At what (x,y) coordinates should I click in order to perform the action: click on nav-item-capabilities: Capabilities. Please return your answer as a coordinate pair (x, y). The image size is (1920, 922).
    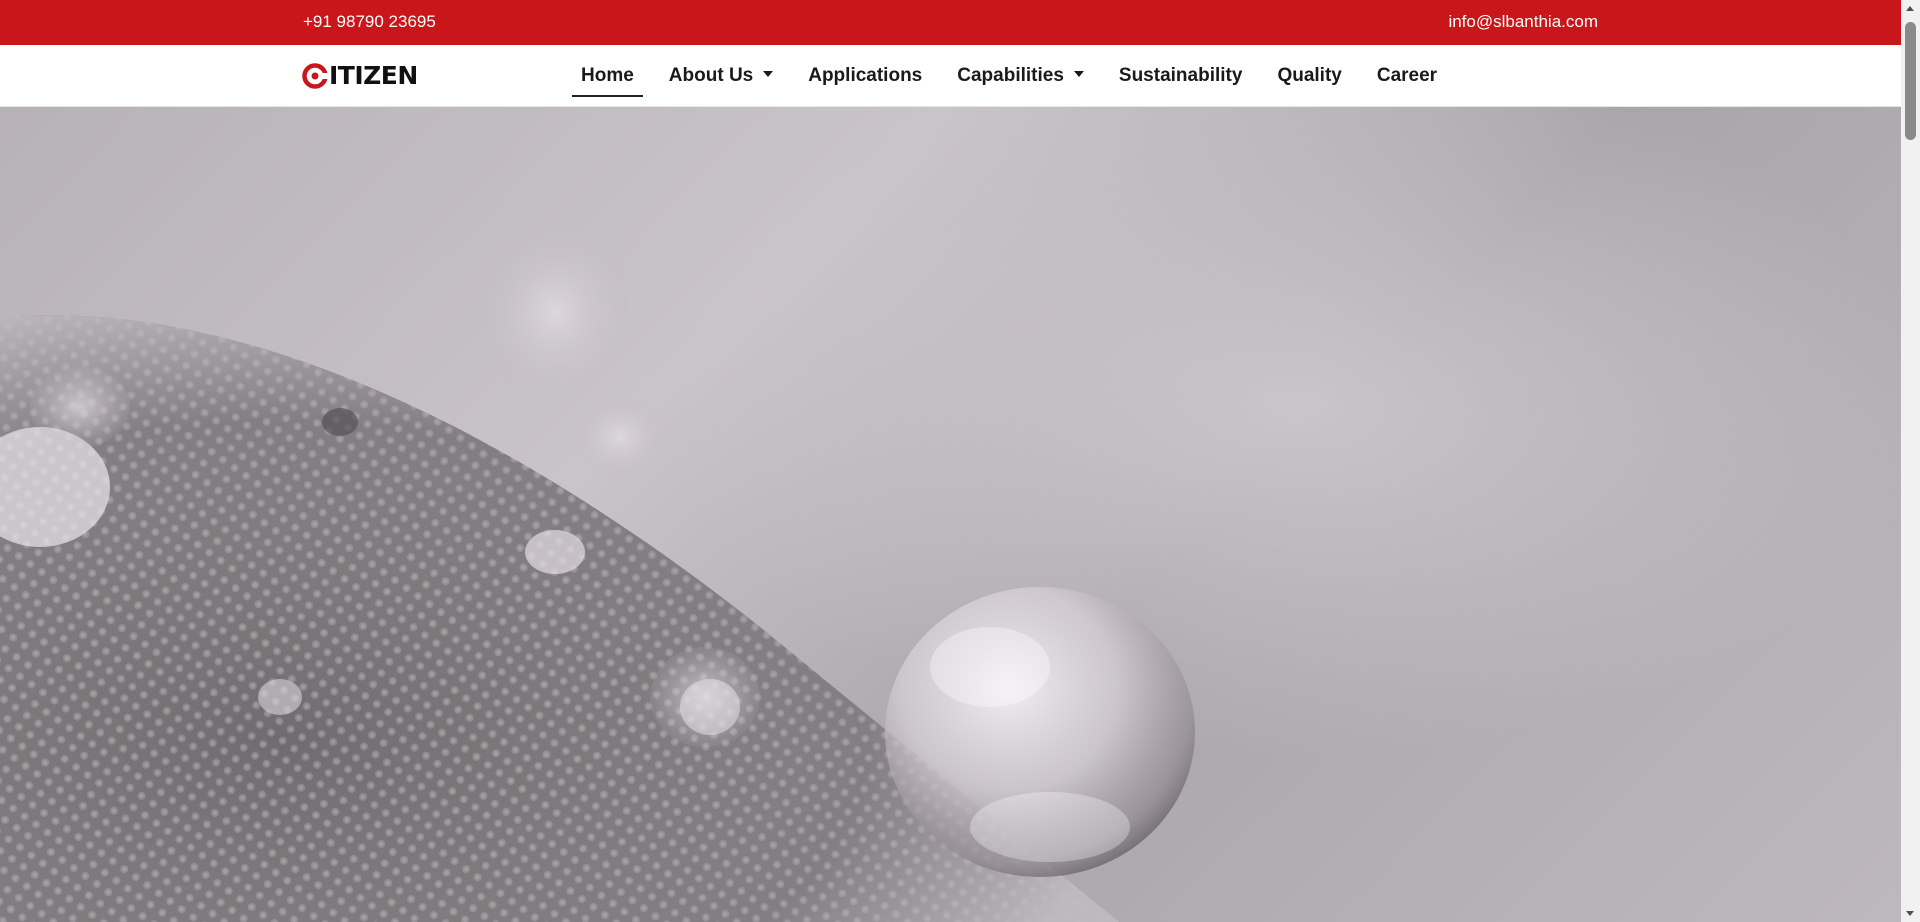
    Looking at the image, I should click on (1020, 76).